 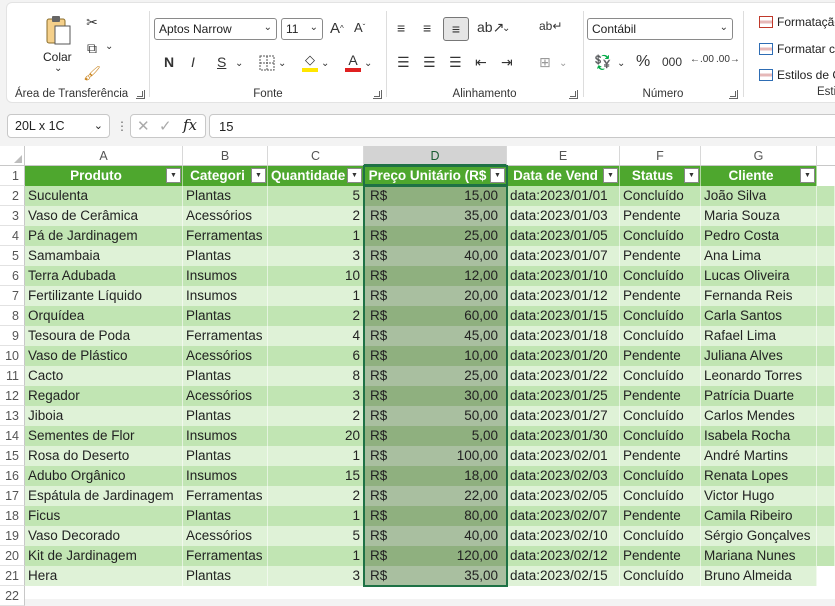 What do you see at coordinates (140, 94) in the screenshot?
I see `clipboard-launcher-icon` at bounding box center [140, 94].